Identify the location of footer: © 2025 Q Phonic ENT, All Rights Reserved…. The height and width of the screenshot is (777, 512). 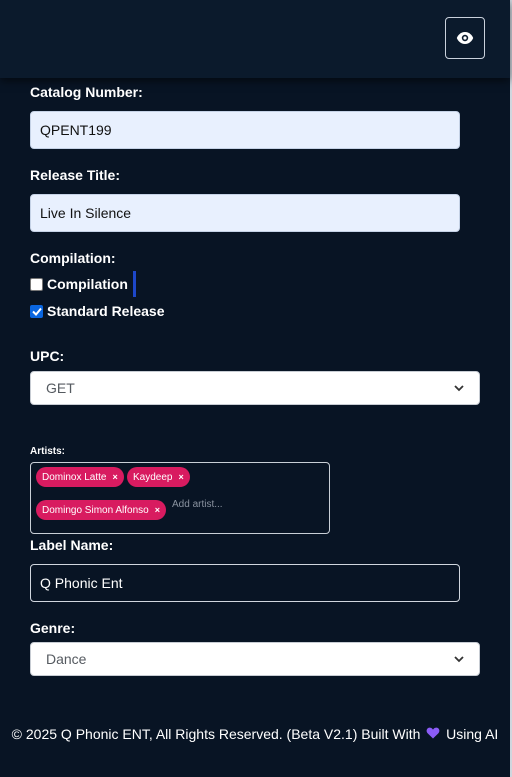
(255, 734).